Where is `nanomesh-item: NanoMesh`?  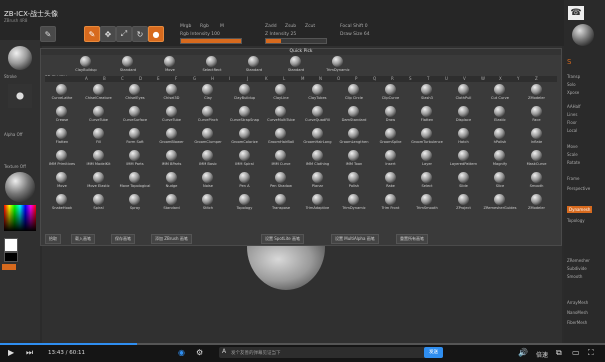 nanomesh-item: NanoMesh is located at coordinates (577, 312).